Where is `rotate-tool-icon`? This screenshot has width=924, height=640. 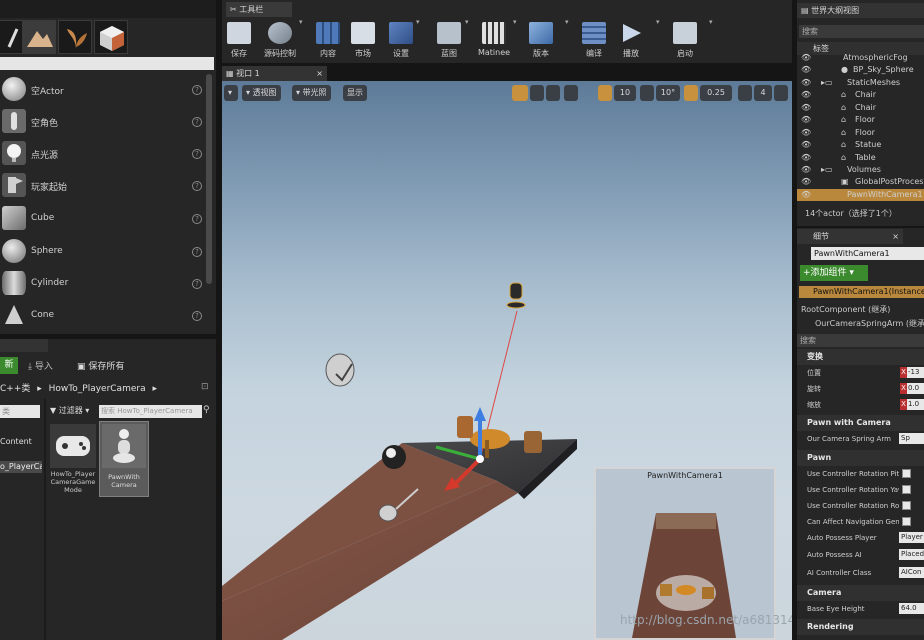
rotate-tool-icon is located at coordinates (537, 93).